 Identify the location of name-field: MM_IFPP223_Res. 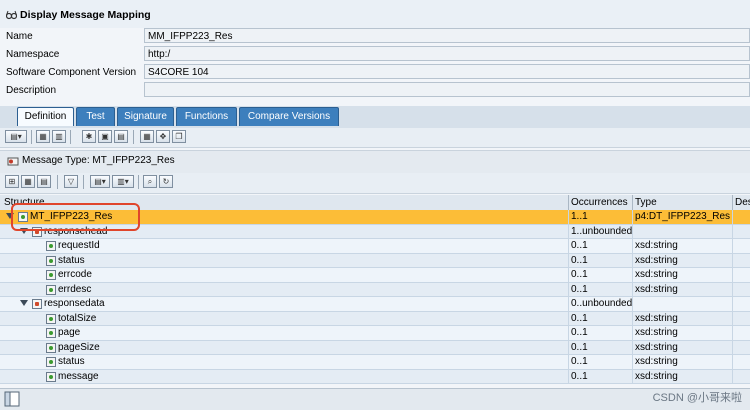
(447, 35).